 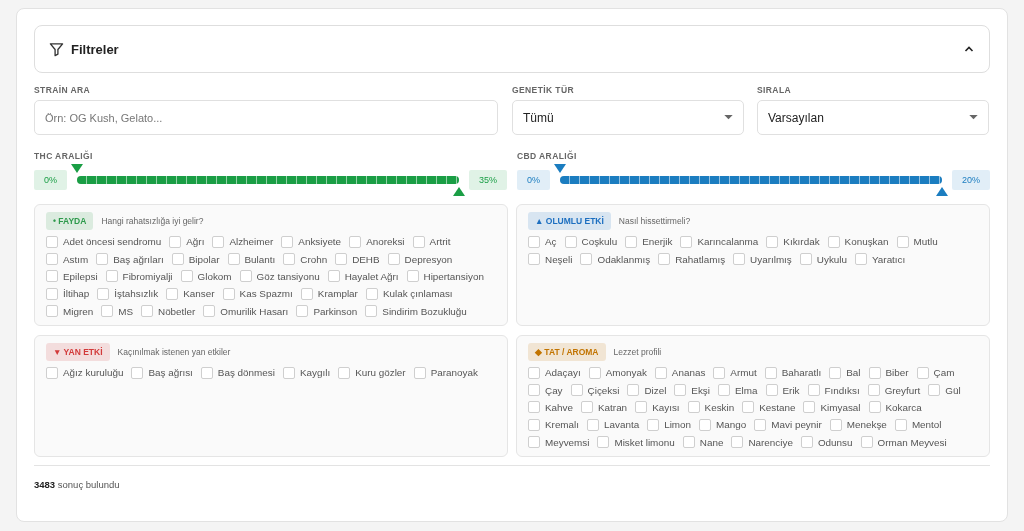 What do you see at coordinates (628, 117) in the screenshot?
I see `dropdown: Tümü` at bounding box center [628, 117].